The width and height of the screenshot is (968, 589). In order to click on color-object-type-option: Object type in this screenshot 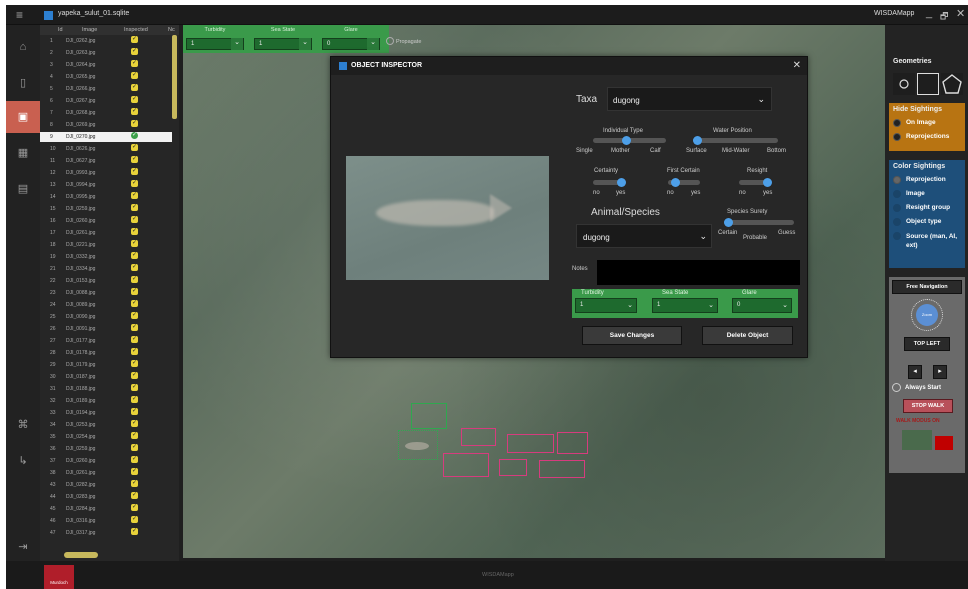, I will do `click(927, 222)`.